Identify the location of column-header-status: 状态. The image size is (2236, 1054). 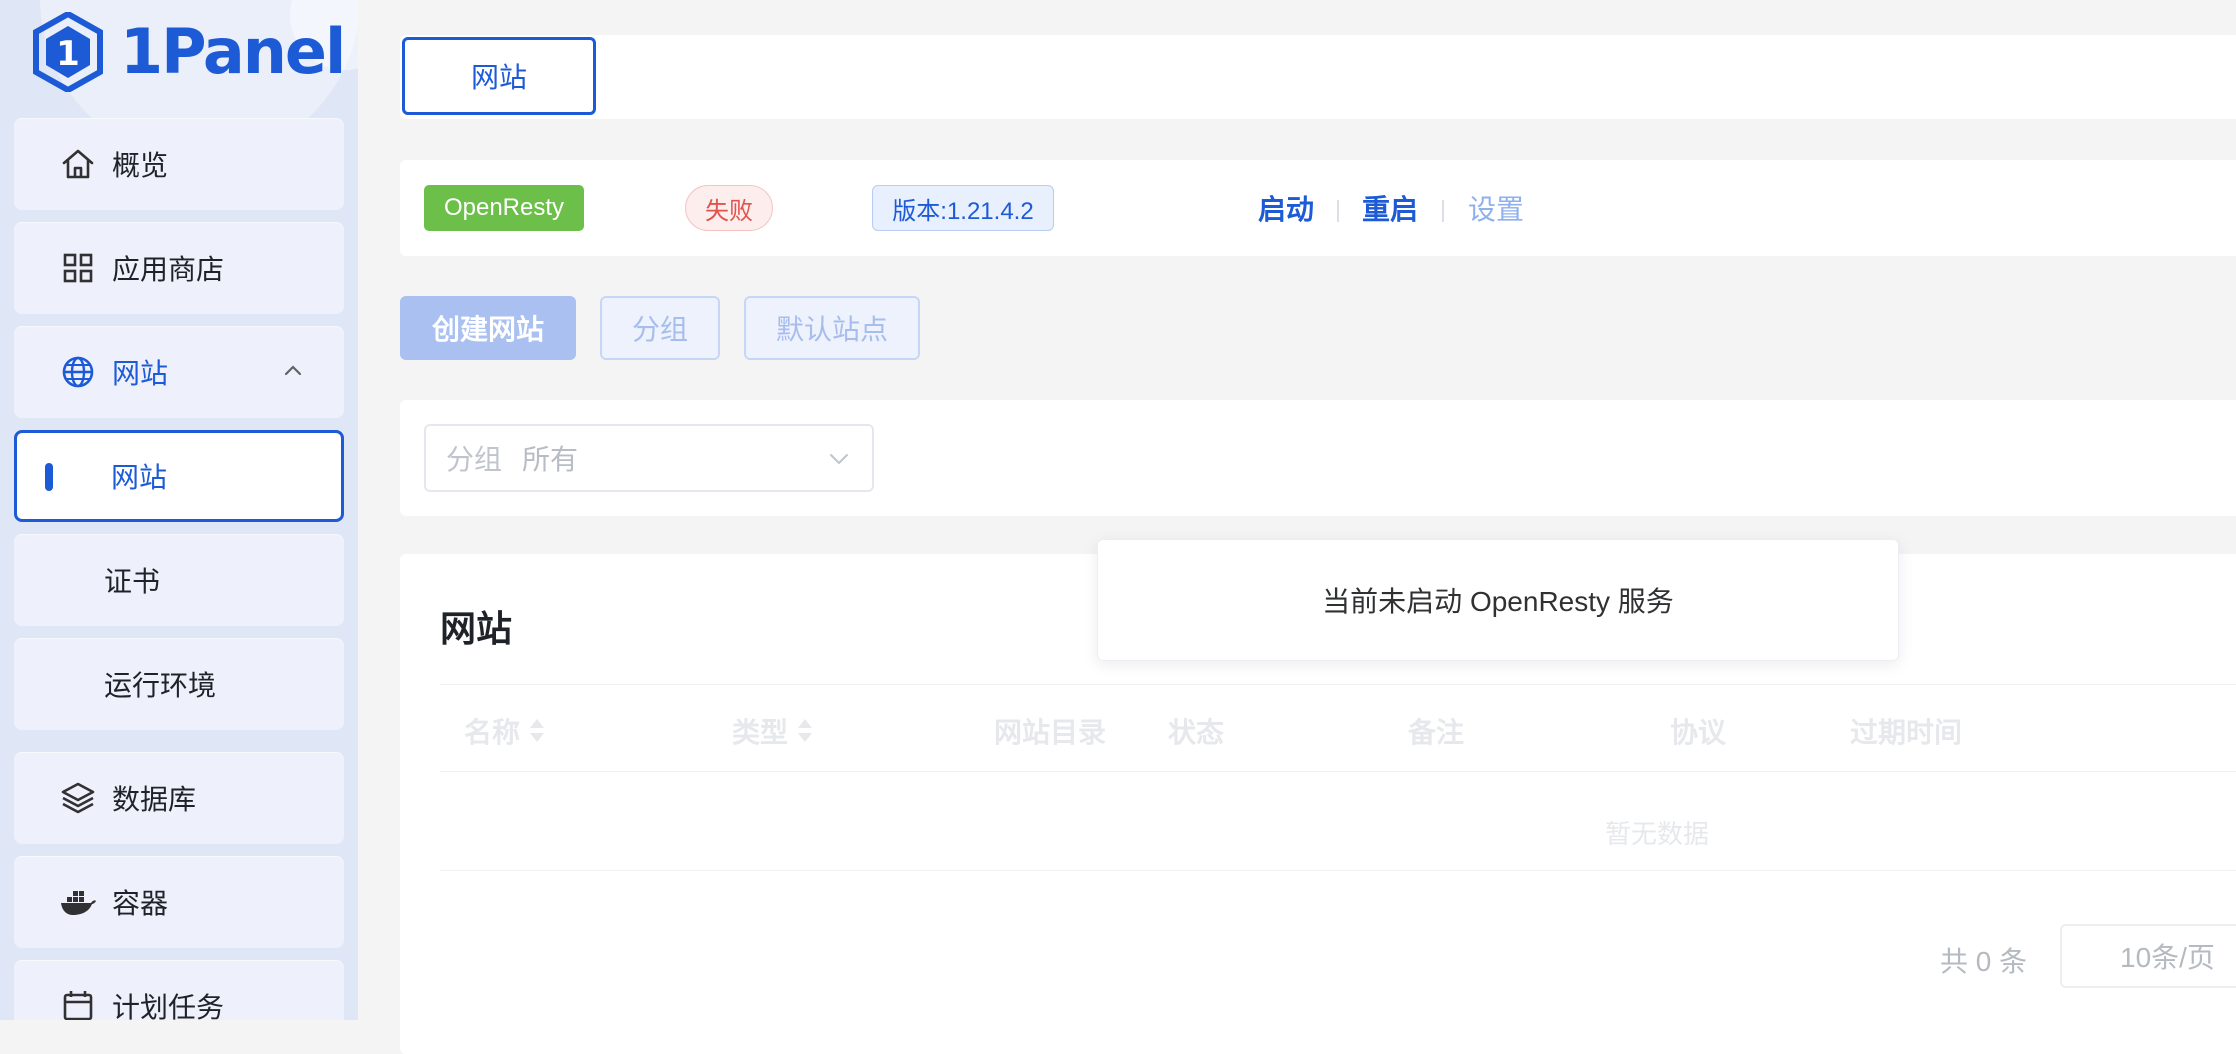
(1196, 732).